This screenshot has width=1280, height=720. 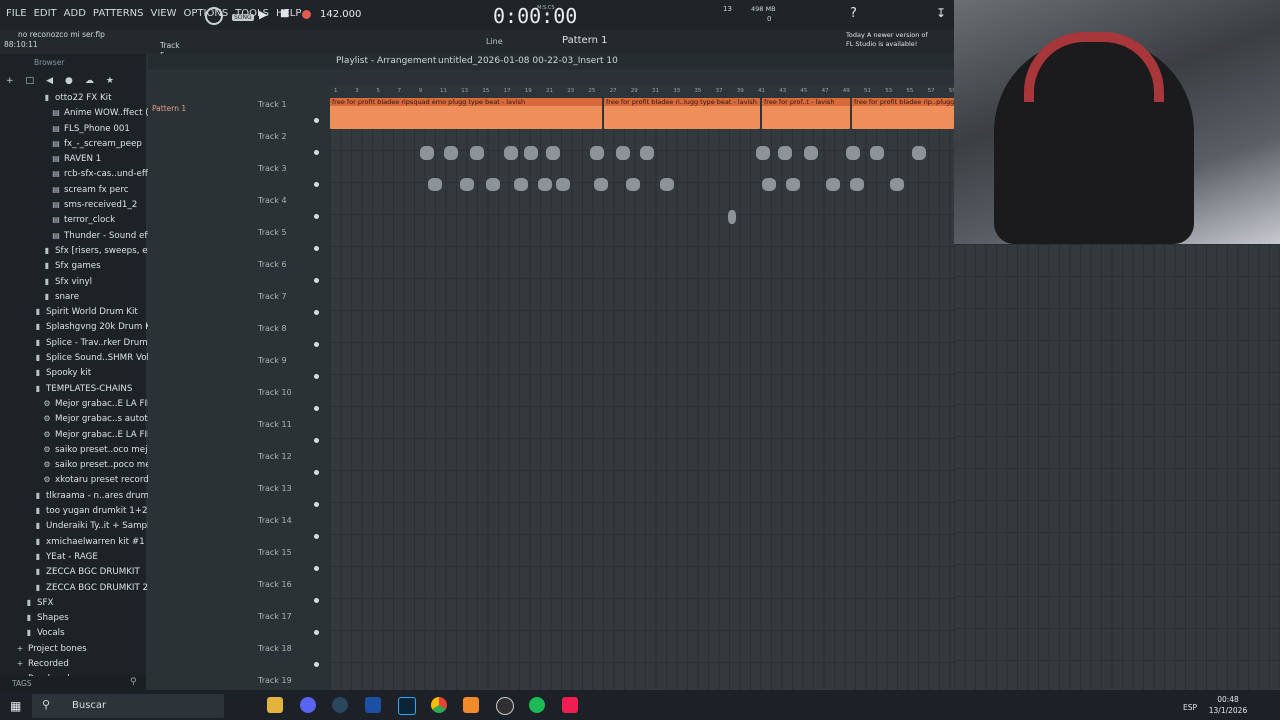 What do you see at coordinates (293, 274) in the screenshot?
I see `track-header: Track 6` at bounding box center [293, 274].